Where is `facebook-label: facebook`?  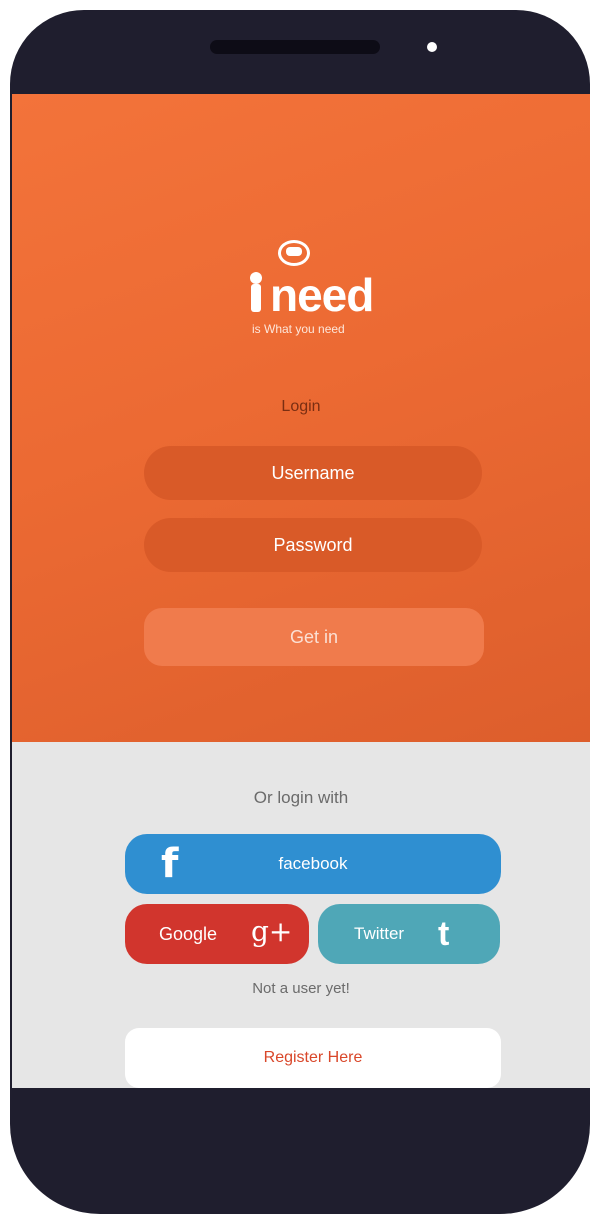
facebook-label: facebook is located at coordinates (313, 863).